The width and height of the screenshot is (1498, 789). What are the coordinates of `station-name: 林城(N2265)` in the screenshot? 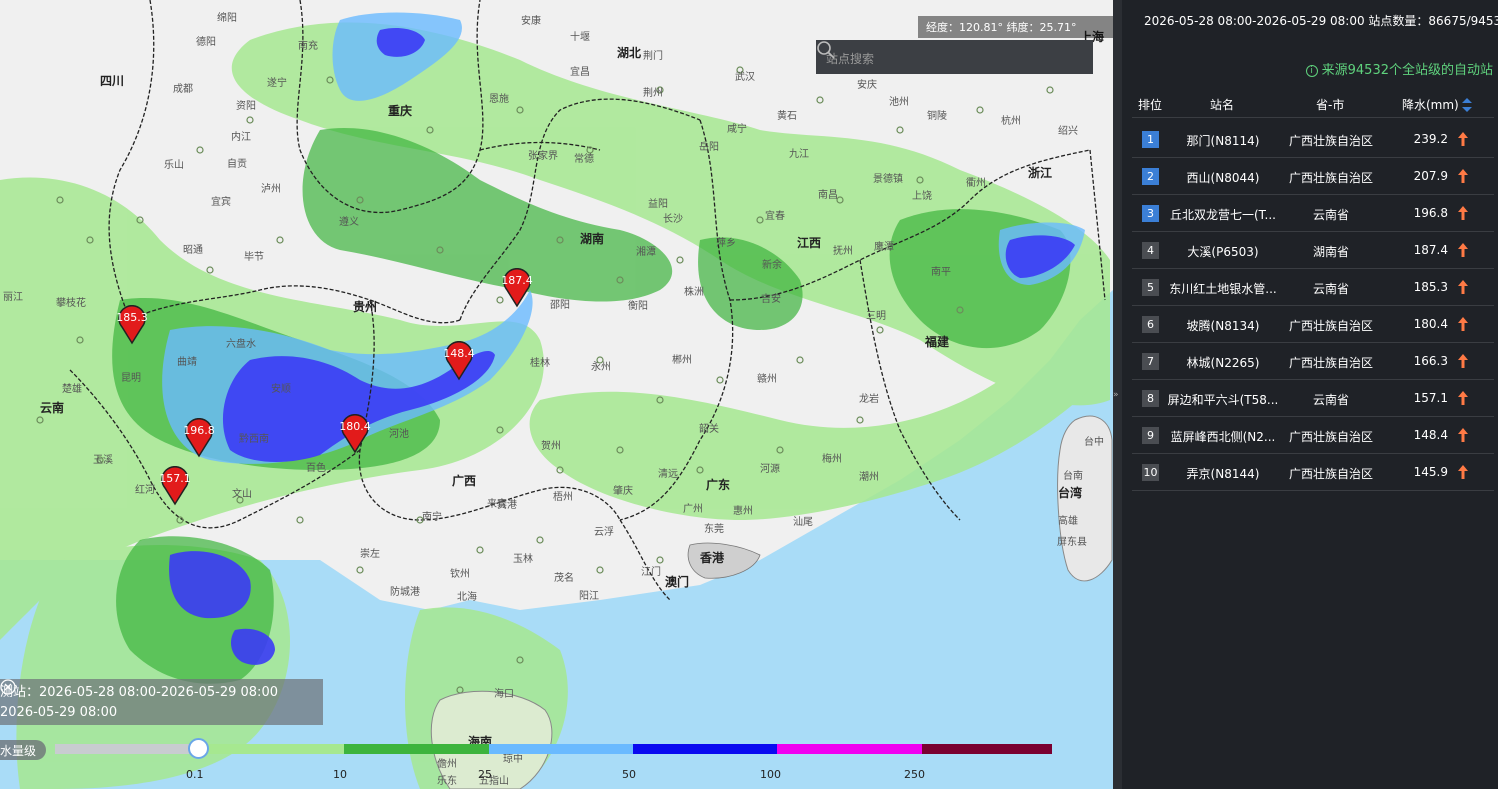 It's located at (1223, 362).